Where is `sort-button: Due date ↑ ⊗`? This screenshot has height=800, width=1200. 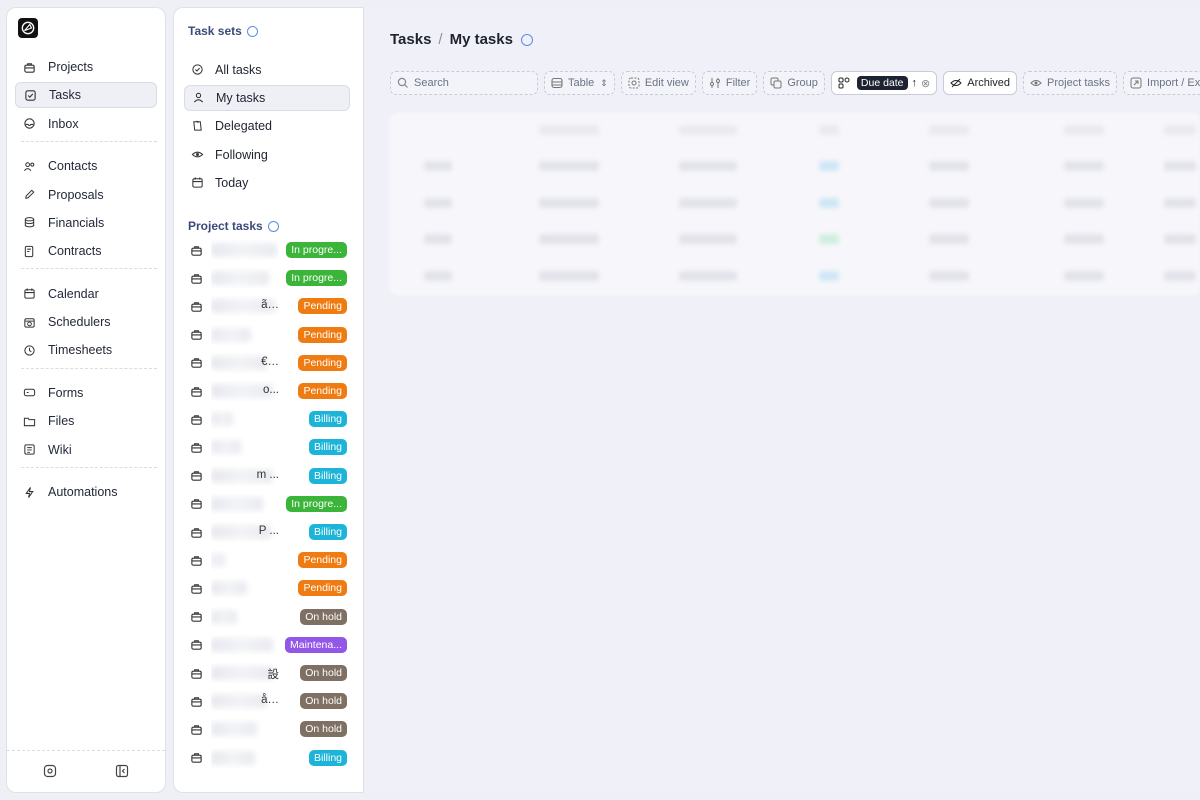 sort-button: Due date ↑ ⊗ is located at coordinates (884, 83).